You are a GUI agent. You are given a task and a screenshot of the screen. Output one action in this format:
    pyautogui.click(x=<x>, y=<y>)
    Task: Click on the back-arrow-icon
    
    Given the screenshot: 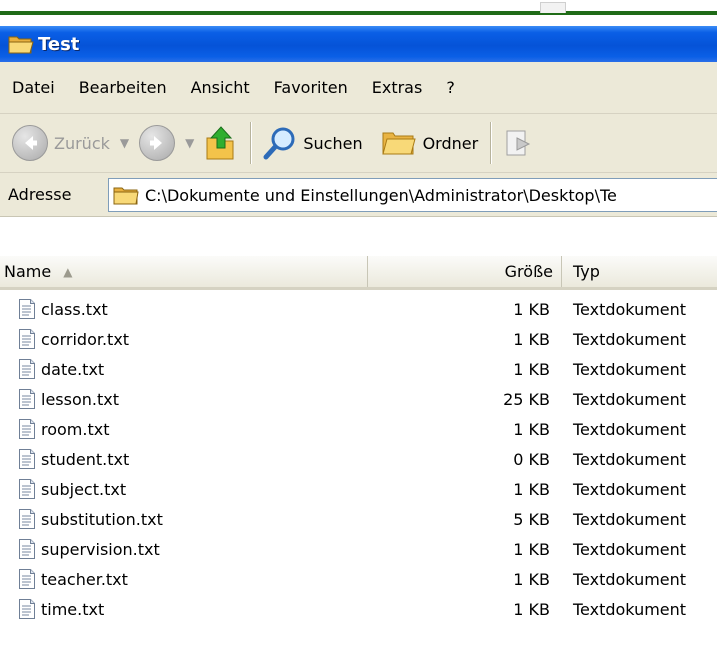 What is the action you would take?
    pyautogui.click(x=30, y=143)
    